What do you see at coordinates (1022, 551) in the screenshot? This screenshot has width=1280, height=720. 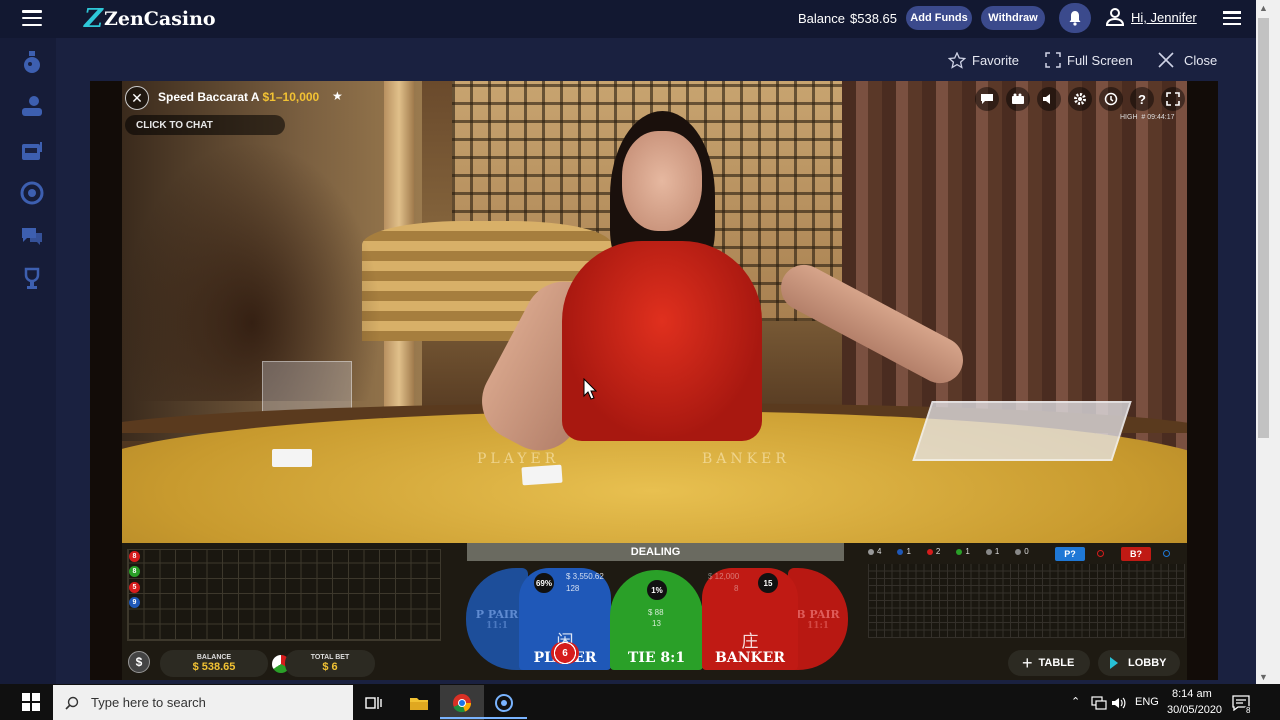 I see `stat-banker-pair: 0` at bounding box center [1022, 551].